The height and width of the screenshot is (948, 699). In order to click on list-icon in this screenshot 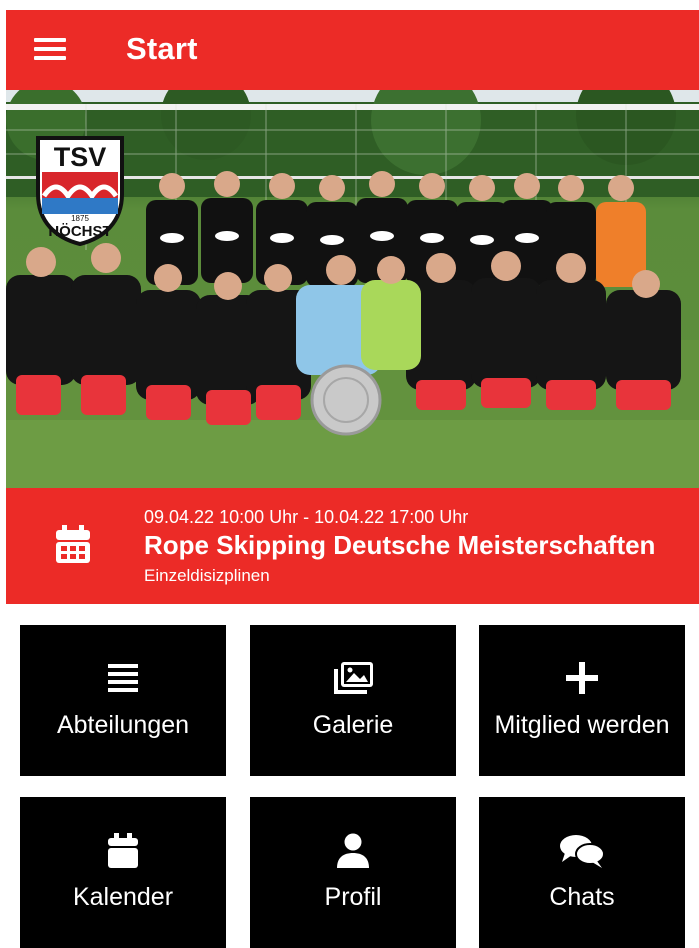, I will do `click(123, 678)`.